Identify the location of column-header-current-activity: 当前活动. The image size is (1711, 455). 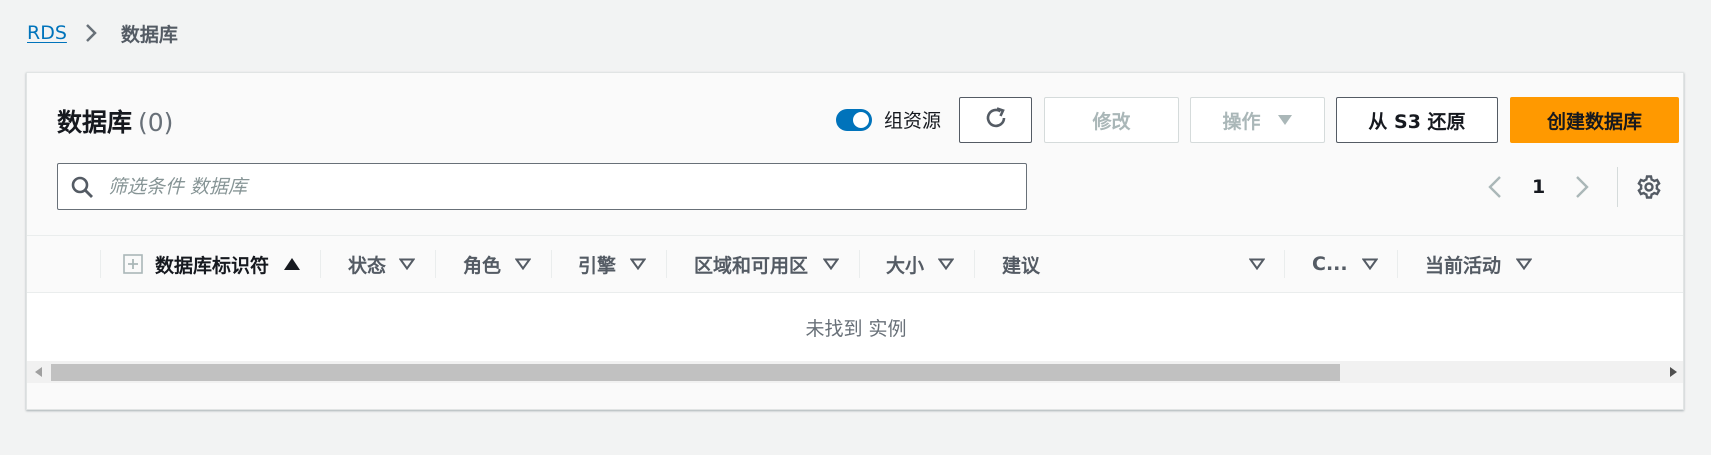
(1463, 264).